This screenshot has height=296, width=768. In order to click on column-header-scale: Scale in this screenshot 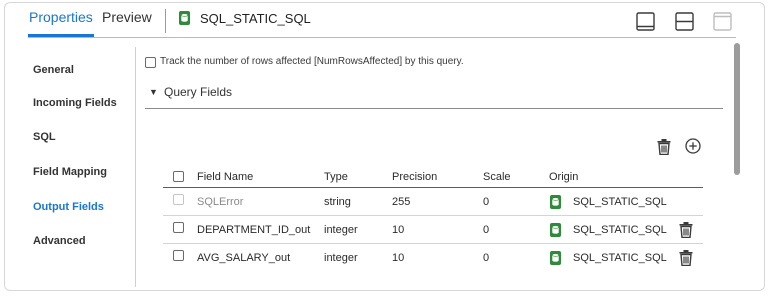, I will do `click(497, 177)`.